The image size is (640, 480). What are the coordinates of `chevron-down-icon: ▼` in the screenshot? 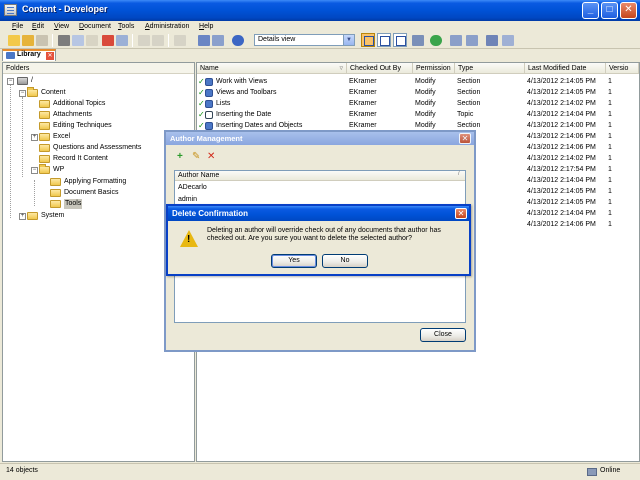 It's located at (348, 40).